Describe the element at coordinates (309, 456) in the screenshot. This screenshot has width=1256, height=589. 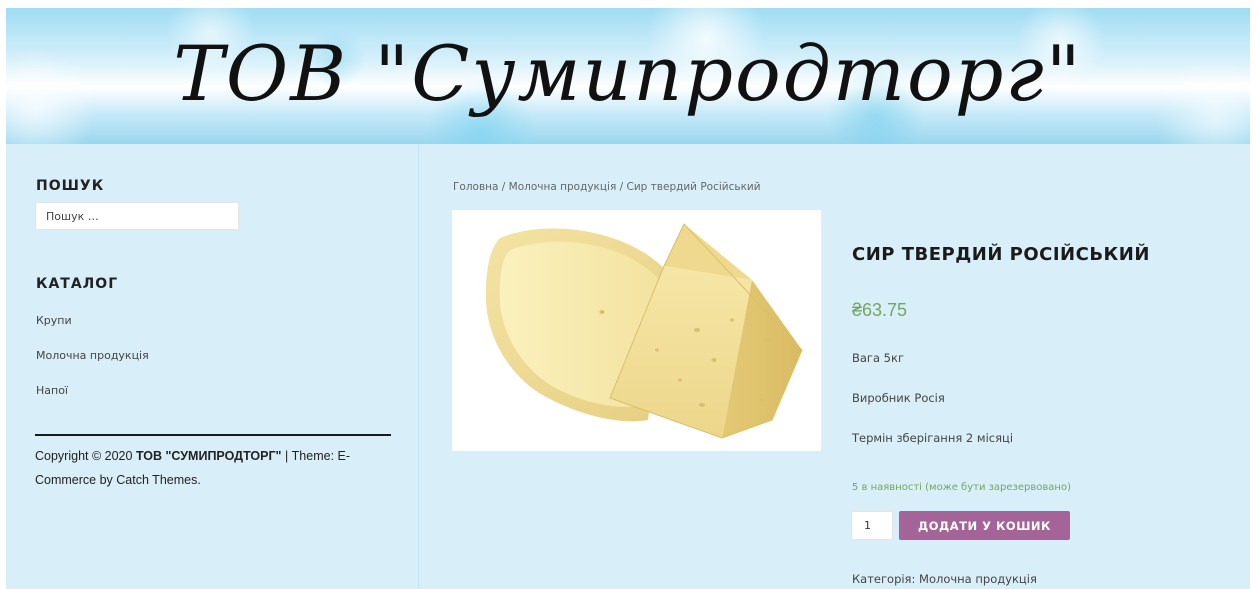
I see `copyright-middle: | Theme:` at that location.